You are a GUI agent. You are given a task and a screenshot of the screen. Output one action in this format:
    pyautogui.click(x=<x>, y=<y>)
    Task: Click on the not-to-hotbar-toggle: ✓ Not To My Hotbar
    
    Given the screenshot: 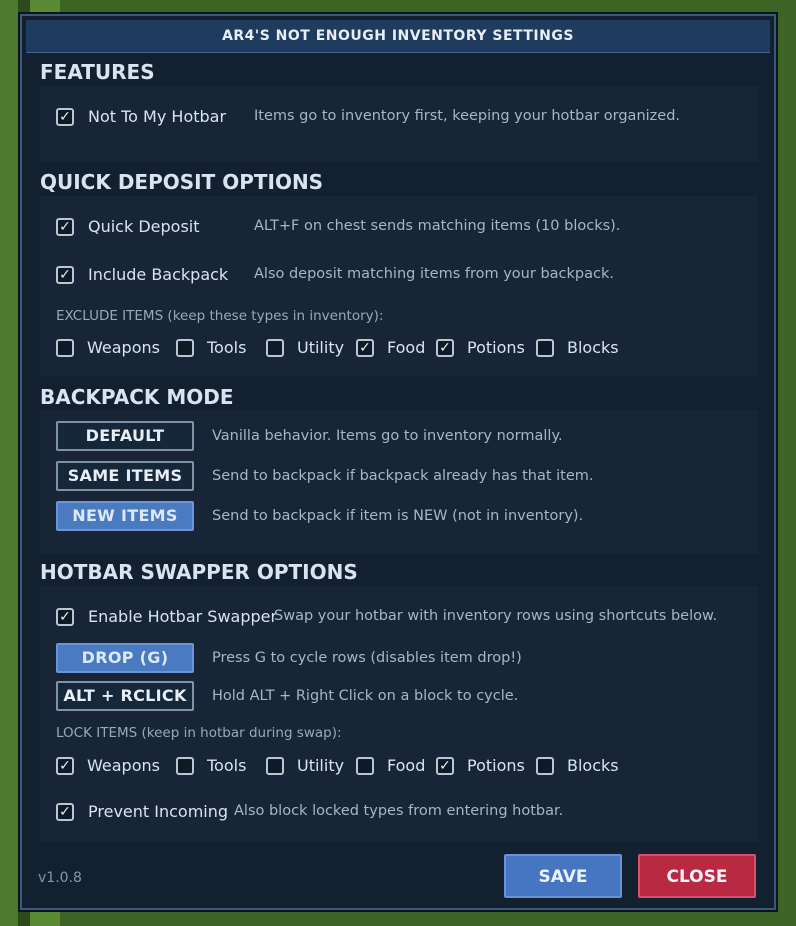 What is the action you would take?
    pyautogui.click(x=141, y=116)
    